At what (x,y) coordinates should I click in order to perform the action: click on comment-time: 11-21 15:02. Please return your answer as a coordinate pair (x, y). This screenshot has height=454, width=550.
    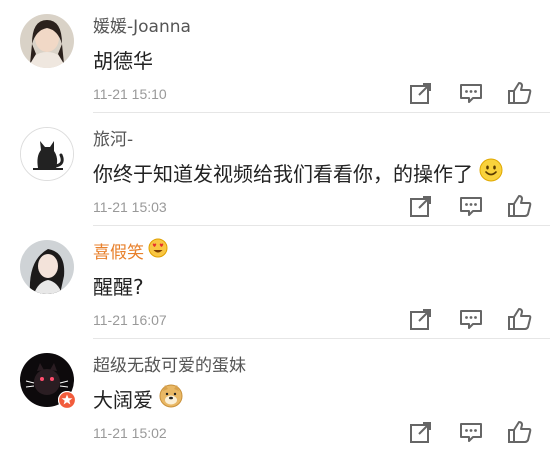
    Looking at the image, I should click on (130, 433).